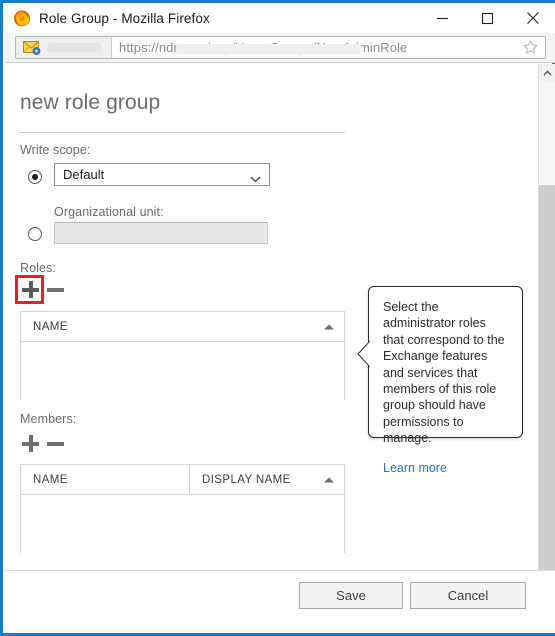 This screenshot has height=636, width=555. I want to click on page-title: new role group, so click(90, 102).